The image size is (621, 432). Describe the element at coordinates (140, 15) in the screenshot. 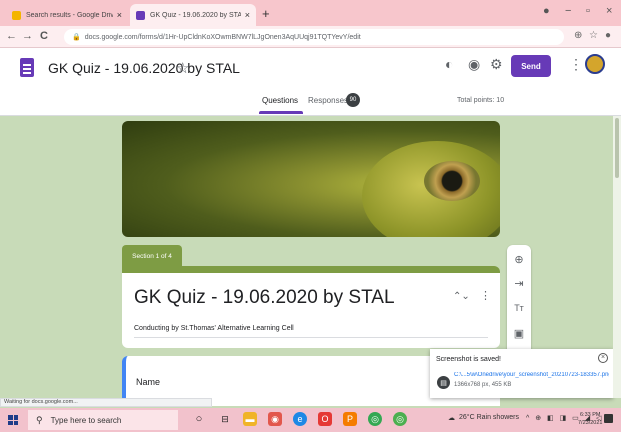

I see `google-forms-icon` at that location.